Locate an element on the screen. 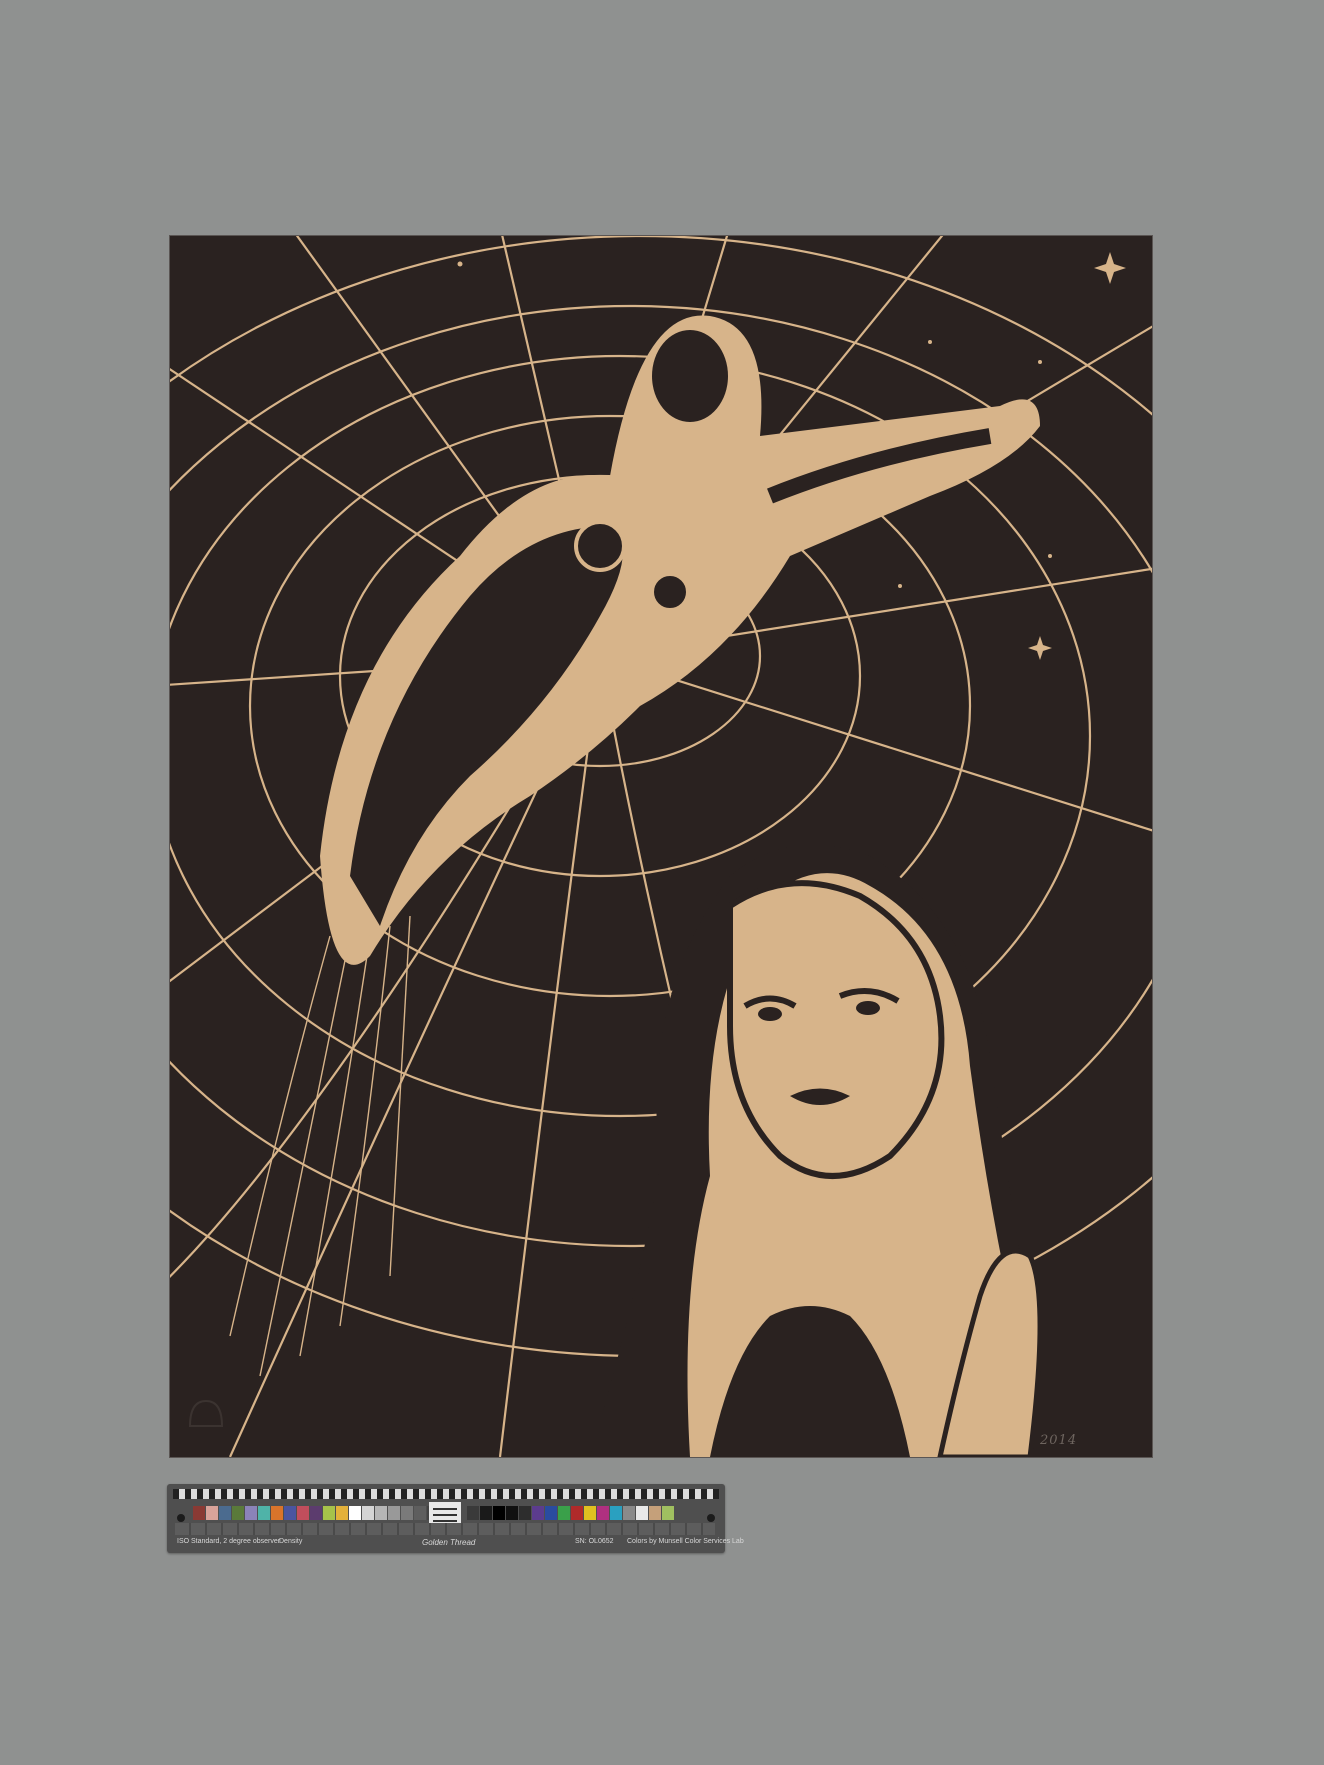 The width and height of the screenshot is (1324, 1765). scale-ruler is located at coordinates (446, 1494).